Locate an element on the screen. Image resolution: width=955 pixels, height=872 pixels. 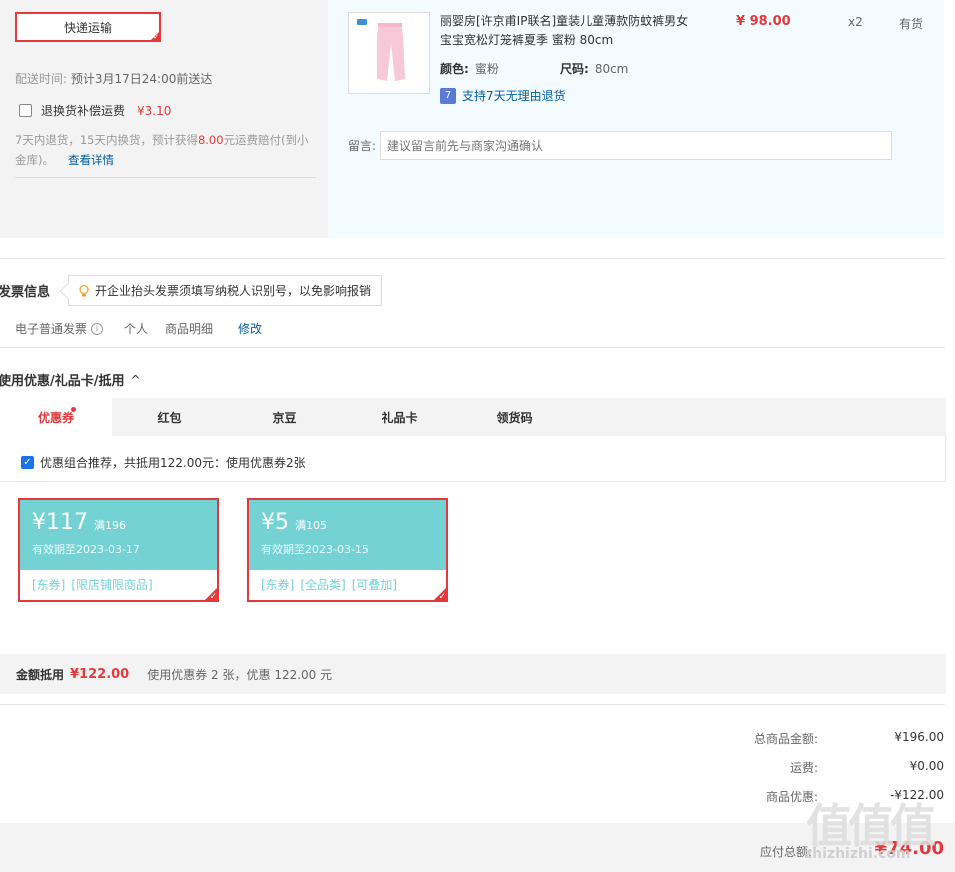
summary-label: 金额抵用 is located at coordinates (40, 674).